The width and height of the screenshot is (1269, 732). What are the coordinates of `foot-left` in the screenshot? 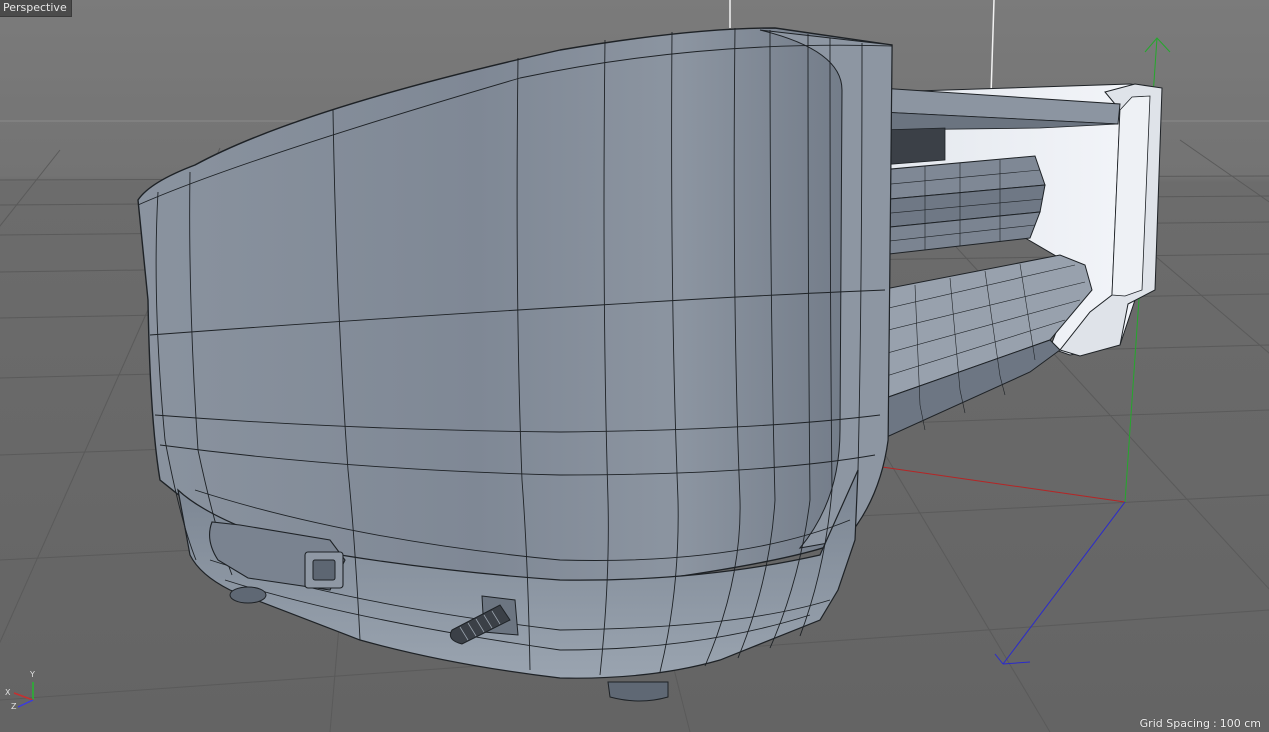 It's located at (248, 595).